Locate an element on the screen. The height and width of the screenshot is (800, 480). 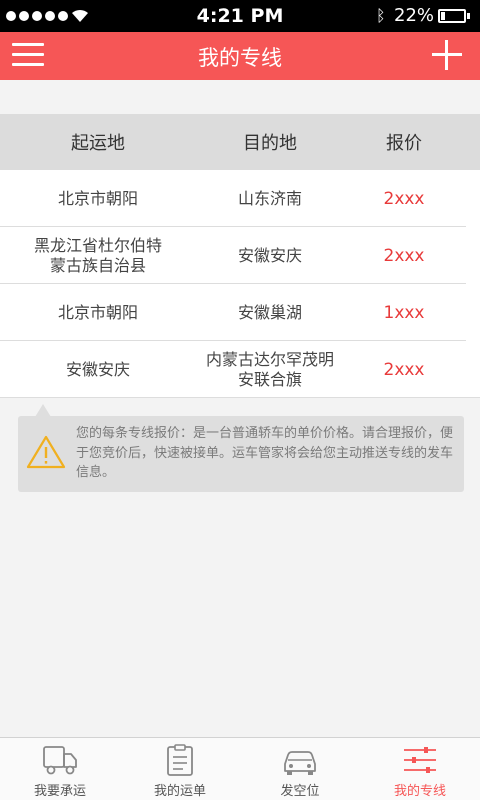
tab-post-vacancy: 发空位 is located at coordinates (300, 769).